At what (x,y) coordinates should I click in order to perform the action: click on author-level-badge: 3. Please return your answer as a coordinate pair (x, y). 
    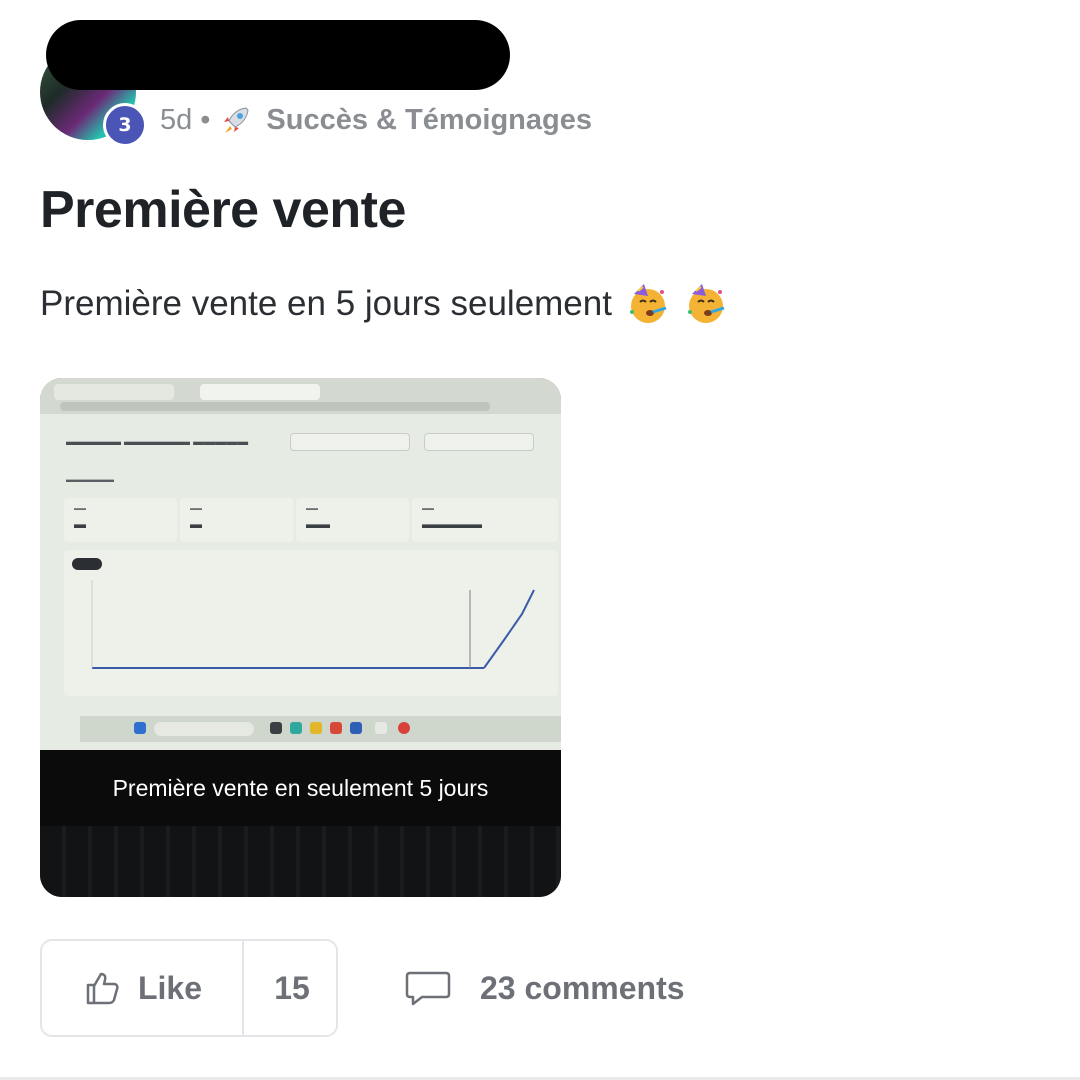
    Looking at the image, I should click on (125, 125).